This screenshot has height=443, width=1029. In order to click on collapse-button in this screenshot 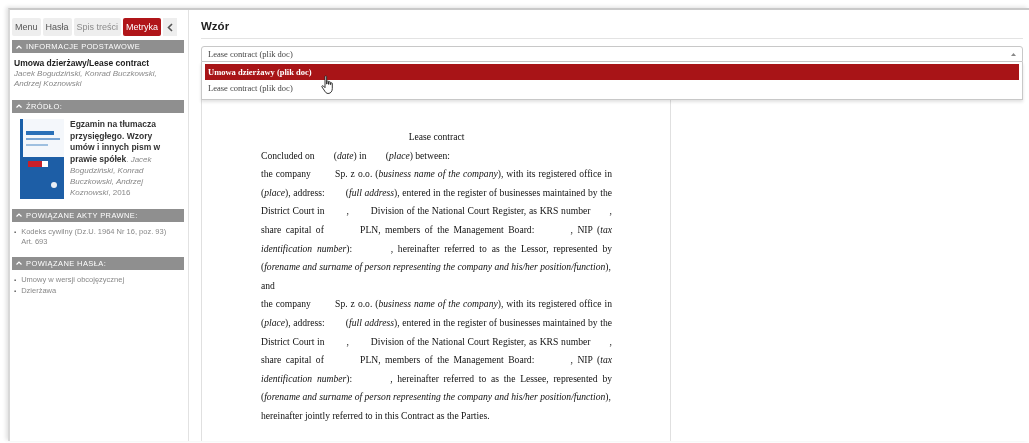, I will do `click(170, 27)`.